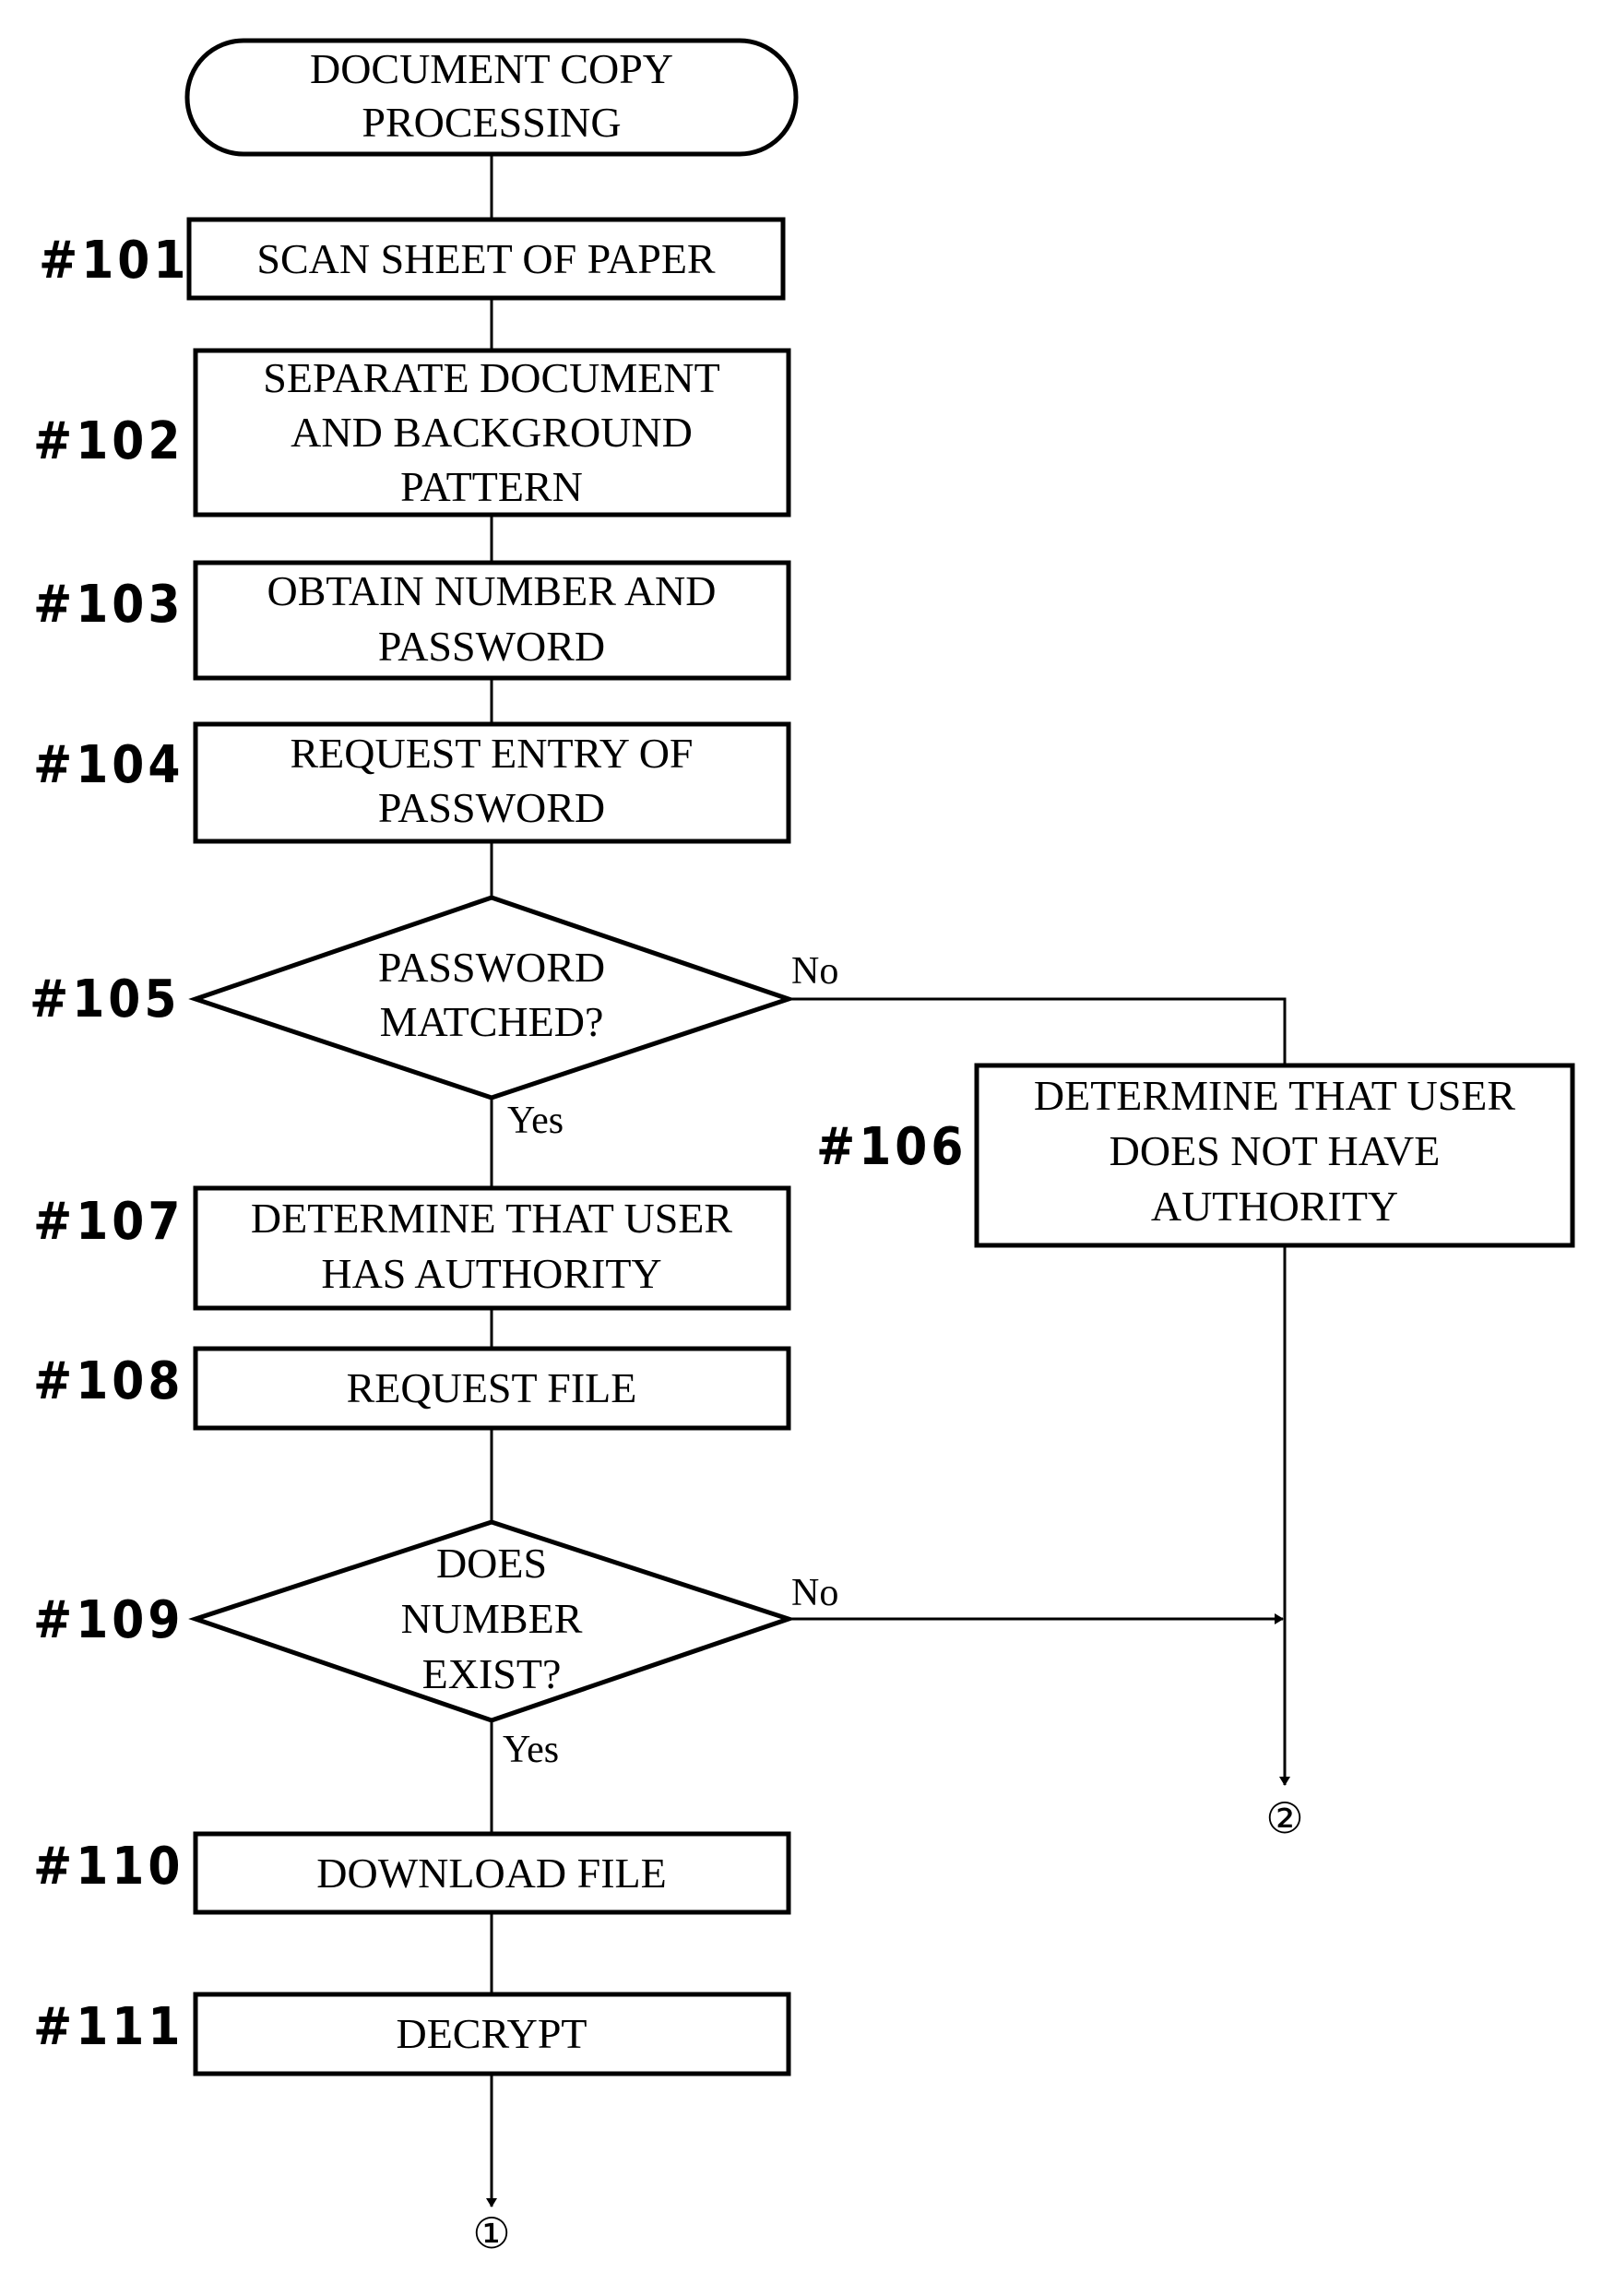 Image resolution: width=1602 pixels, height=2296 pixels. Describe the element at coordinates (1275, 1095) in the screenshot. I see `step-106-text-line-1: DETERMINE THAT USER` at that location.